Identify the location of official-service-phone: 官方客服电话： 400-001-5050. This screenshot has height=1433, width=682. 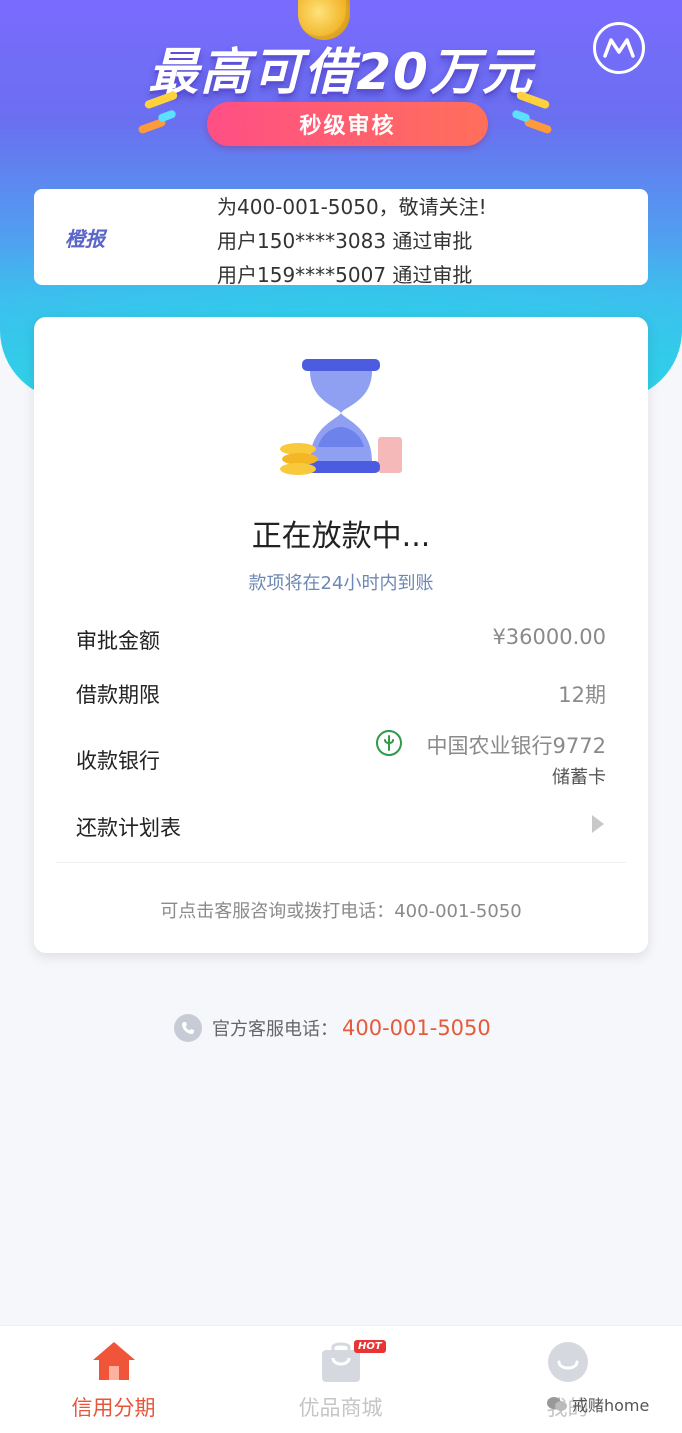
(332, 1028).